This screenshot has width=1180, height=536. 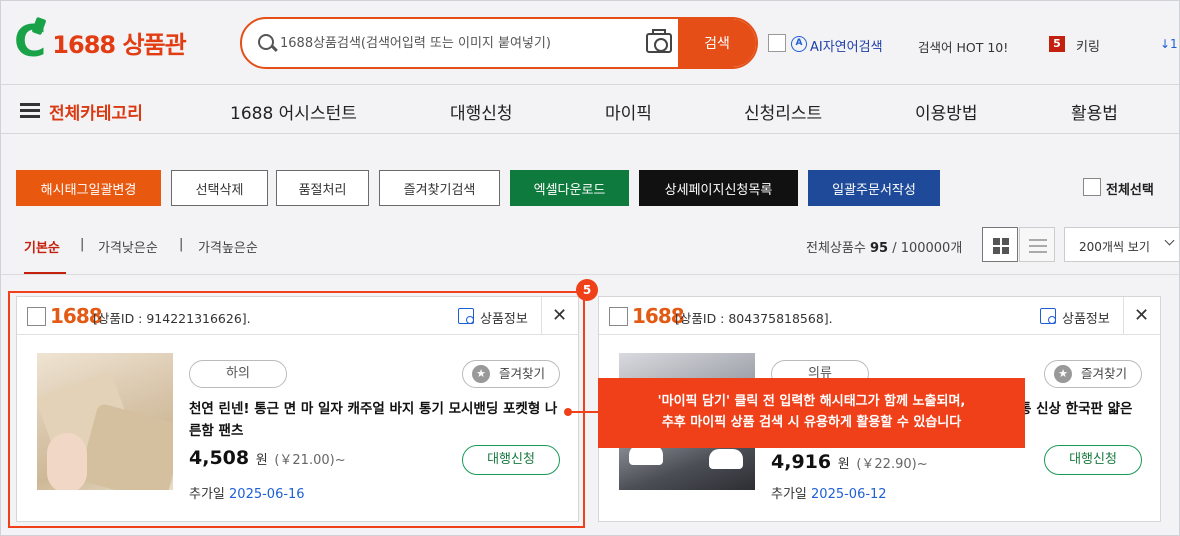 What do you see at coordinates (322, 188) in the screenshot?
I see `soldout-button: 품절처리` at bounding box center [322, 188].